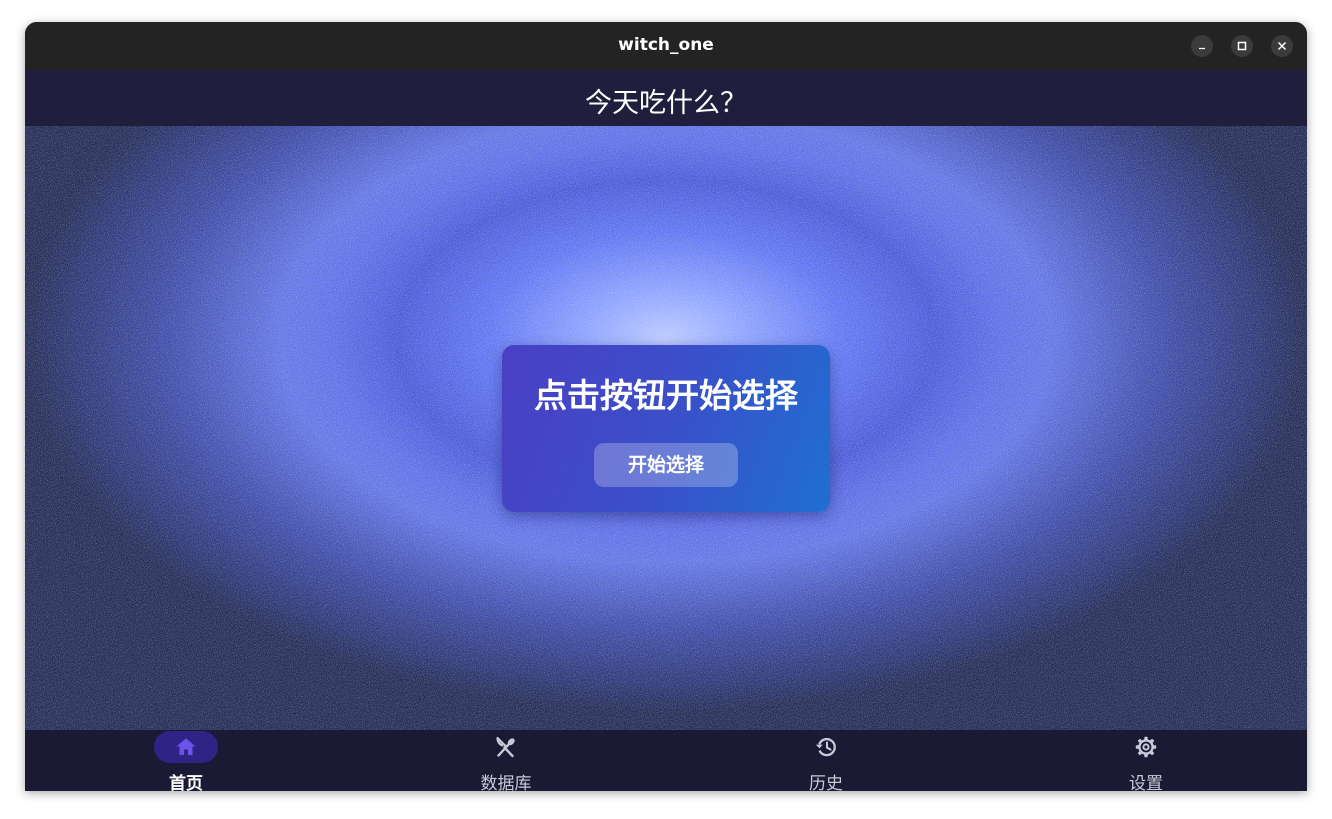 Image resolution: width=1332 pixels, height=819 pixels. I want to click on nav-label-history: 历史, so click(826, 782).